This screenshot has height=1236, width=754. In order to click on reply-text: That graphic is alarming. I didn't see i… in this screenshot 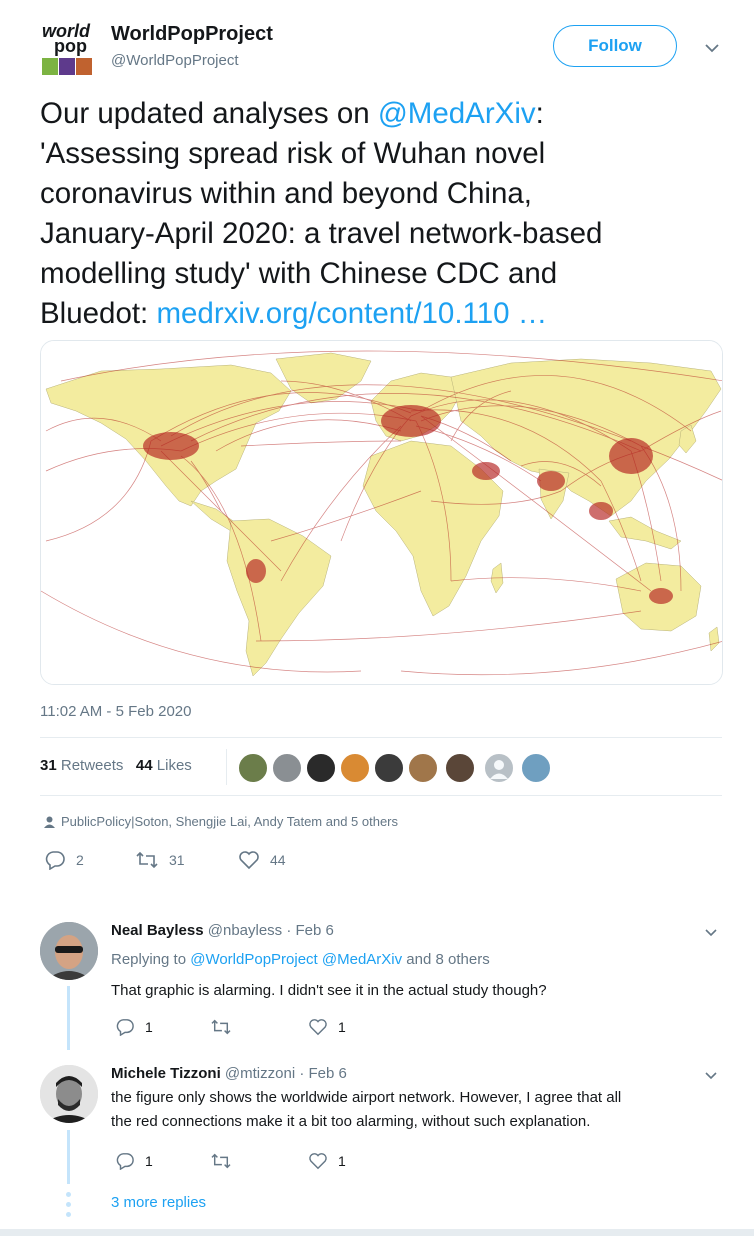, I will do `click(329, 990)`.